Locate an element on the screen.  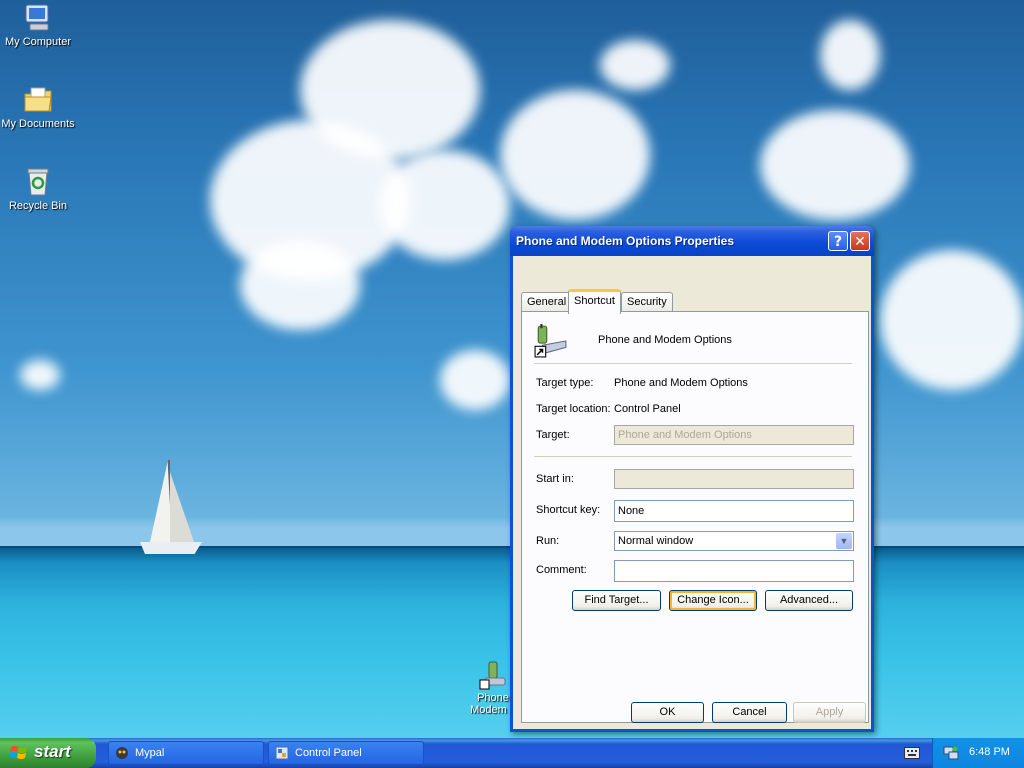
target-label: Target: is located at coordinates (553, 435).